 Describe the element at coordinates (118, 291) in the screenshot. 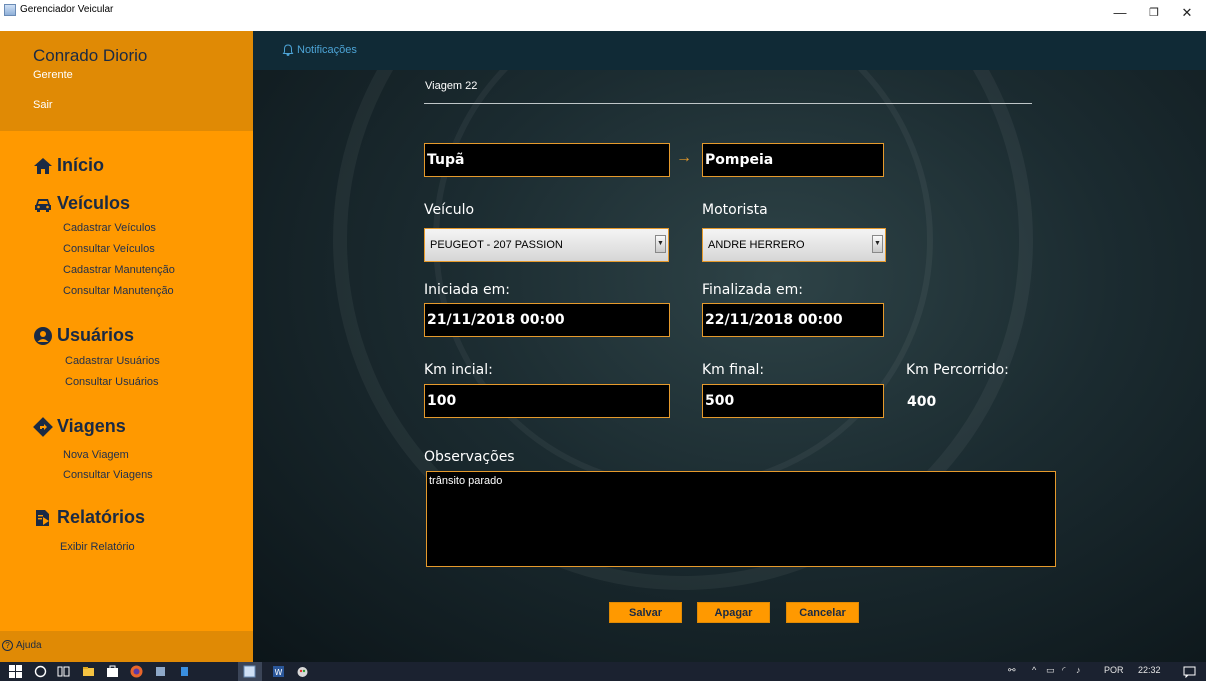

I see `nav-list-maintenance: Consultar Manutenção` at that location.